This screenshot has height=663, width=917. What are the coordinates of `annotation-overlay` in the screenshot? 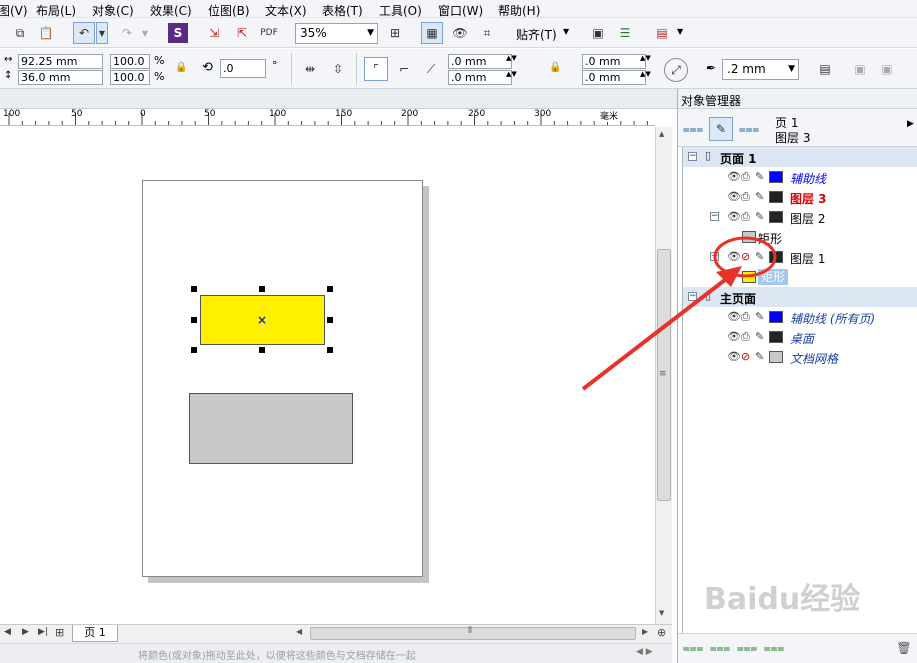 It's located at (679, 313).